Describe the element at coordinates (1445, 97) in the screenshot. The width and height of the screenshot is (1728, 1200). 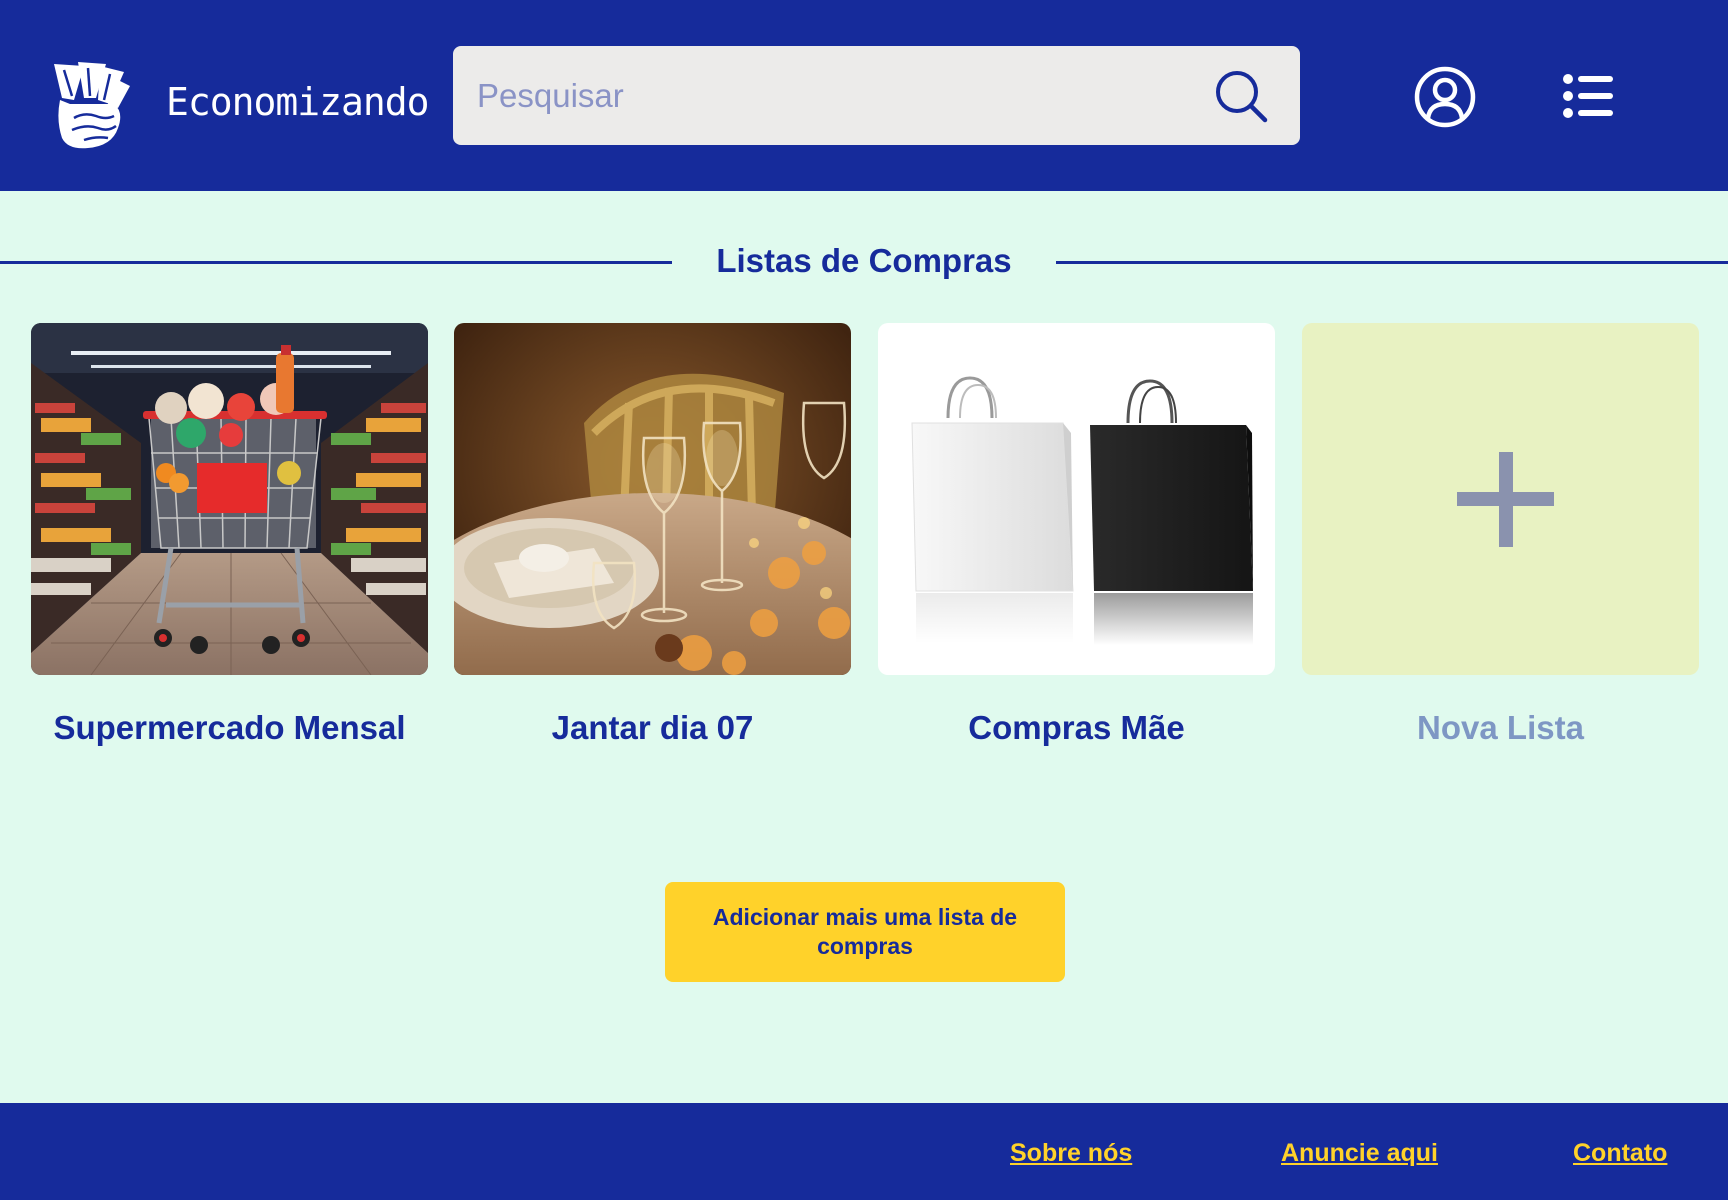
I see `user-icon` at that location.